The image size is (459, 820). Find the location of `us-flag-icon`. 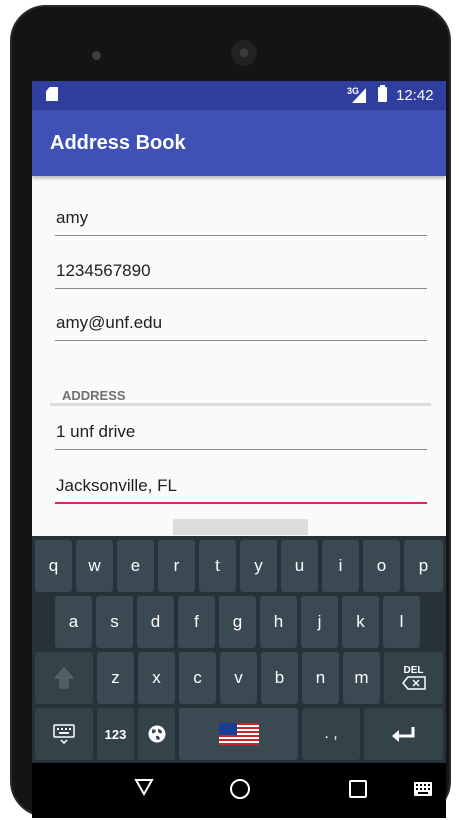

us-flag-icon is located at coordinates (238, 734).